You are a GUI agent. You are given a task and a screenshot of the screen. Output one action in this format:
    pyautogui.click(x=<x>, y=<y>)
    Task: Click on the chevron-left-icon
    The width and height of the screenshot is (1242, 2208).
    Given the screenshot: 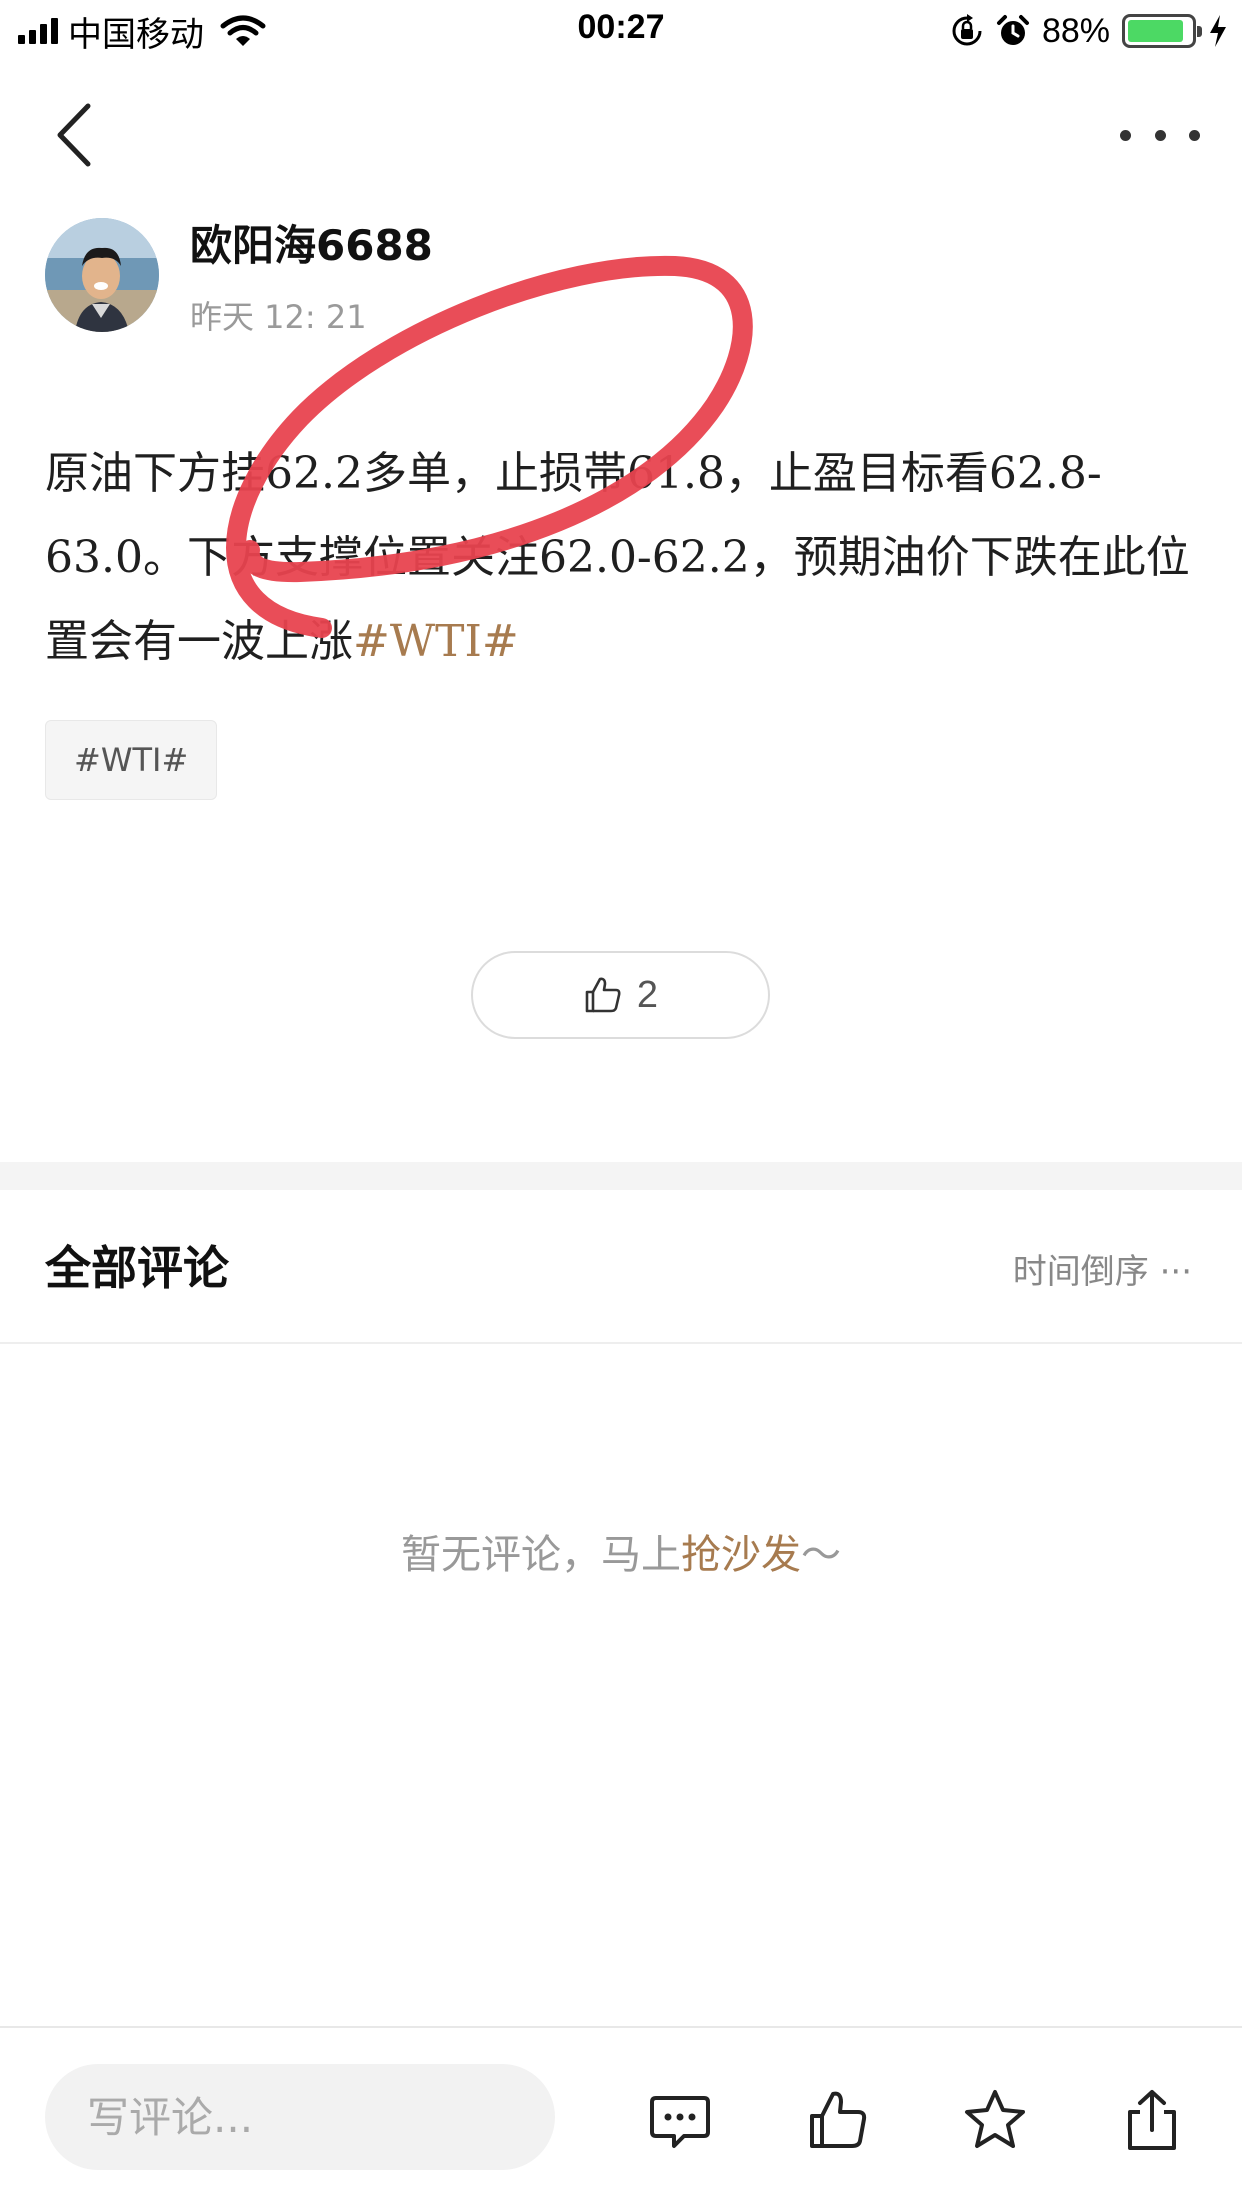 What is the action you would take?
    pyautogui.click(x=75, y=135)
    